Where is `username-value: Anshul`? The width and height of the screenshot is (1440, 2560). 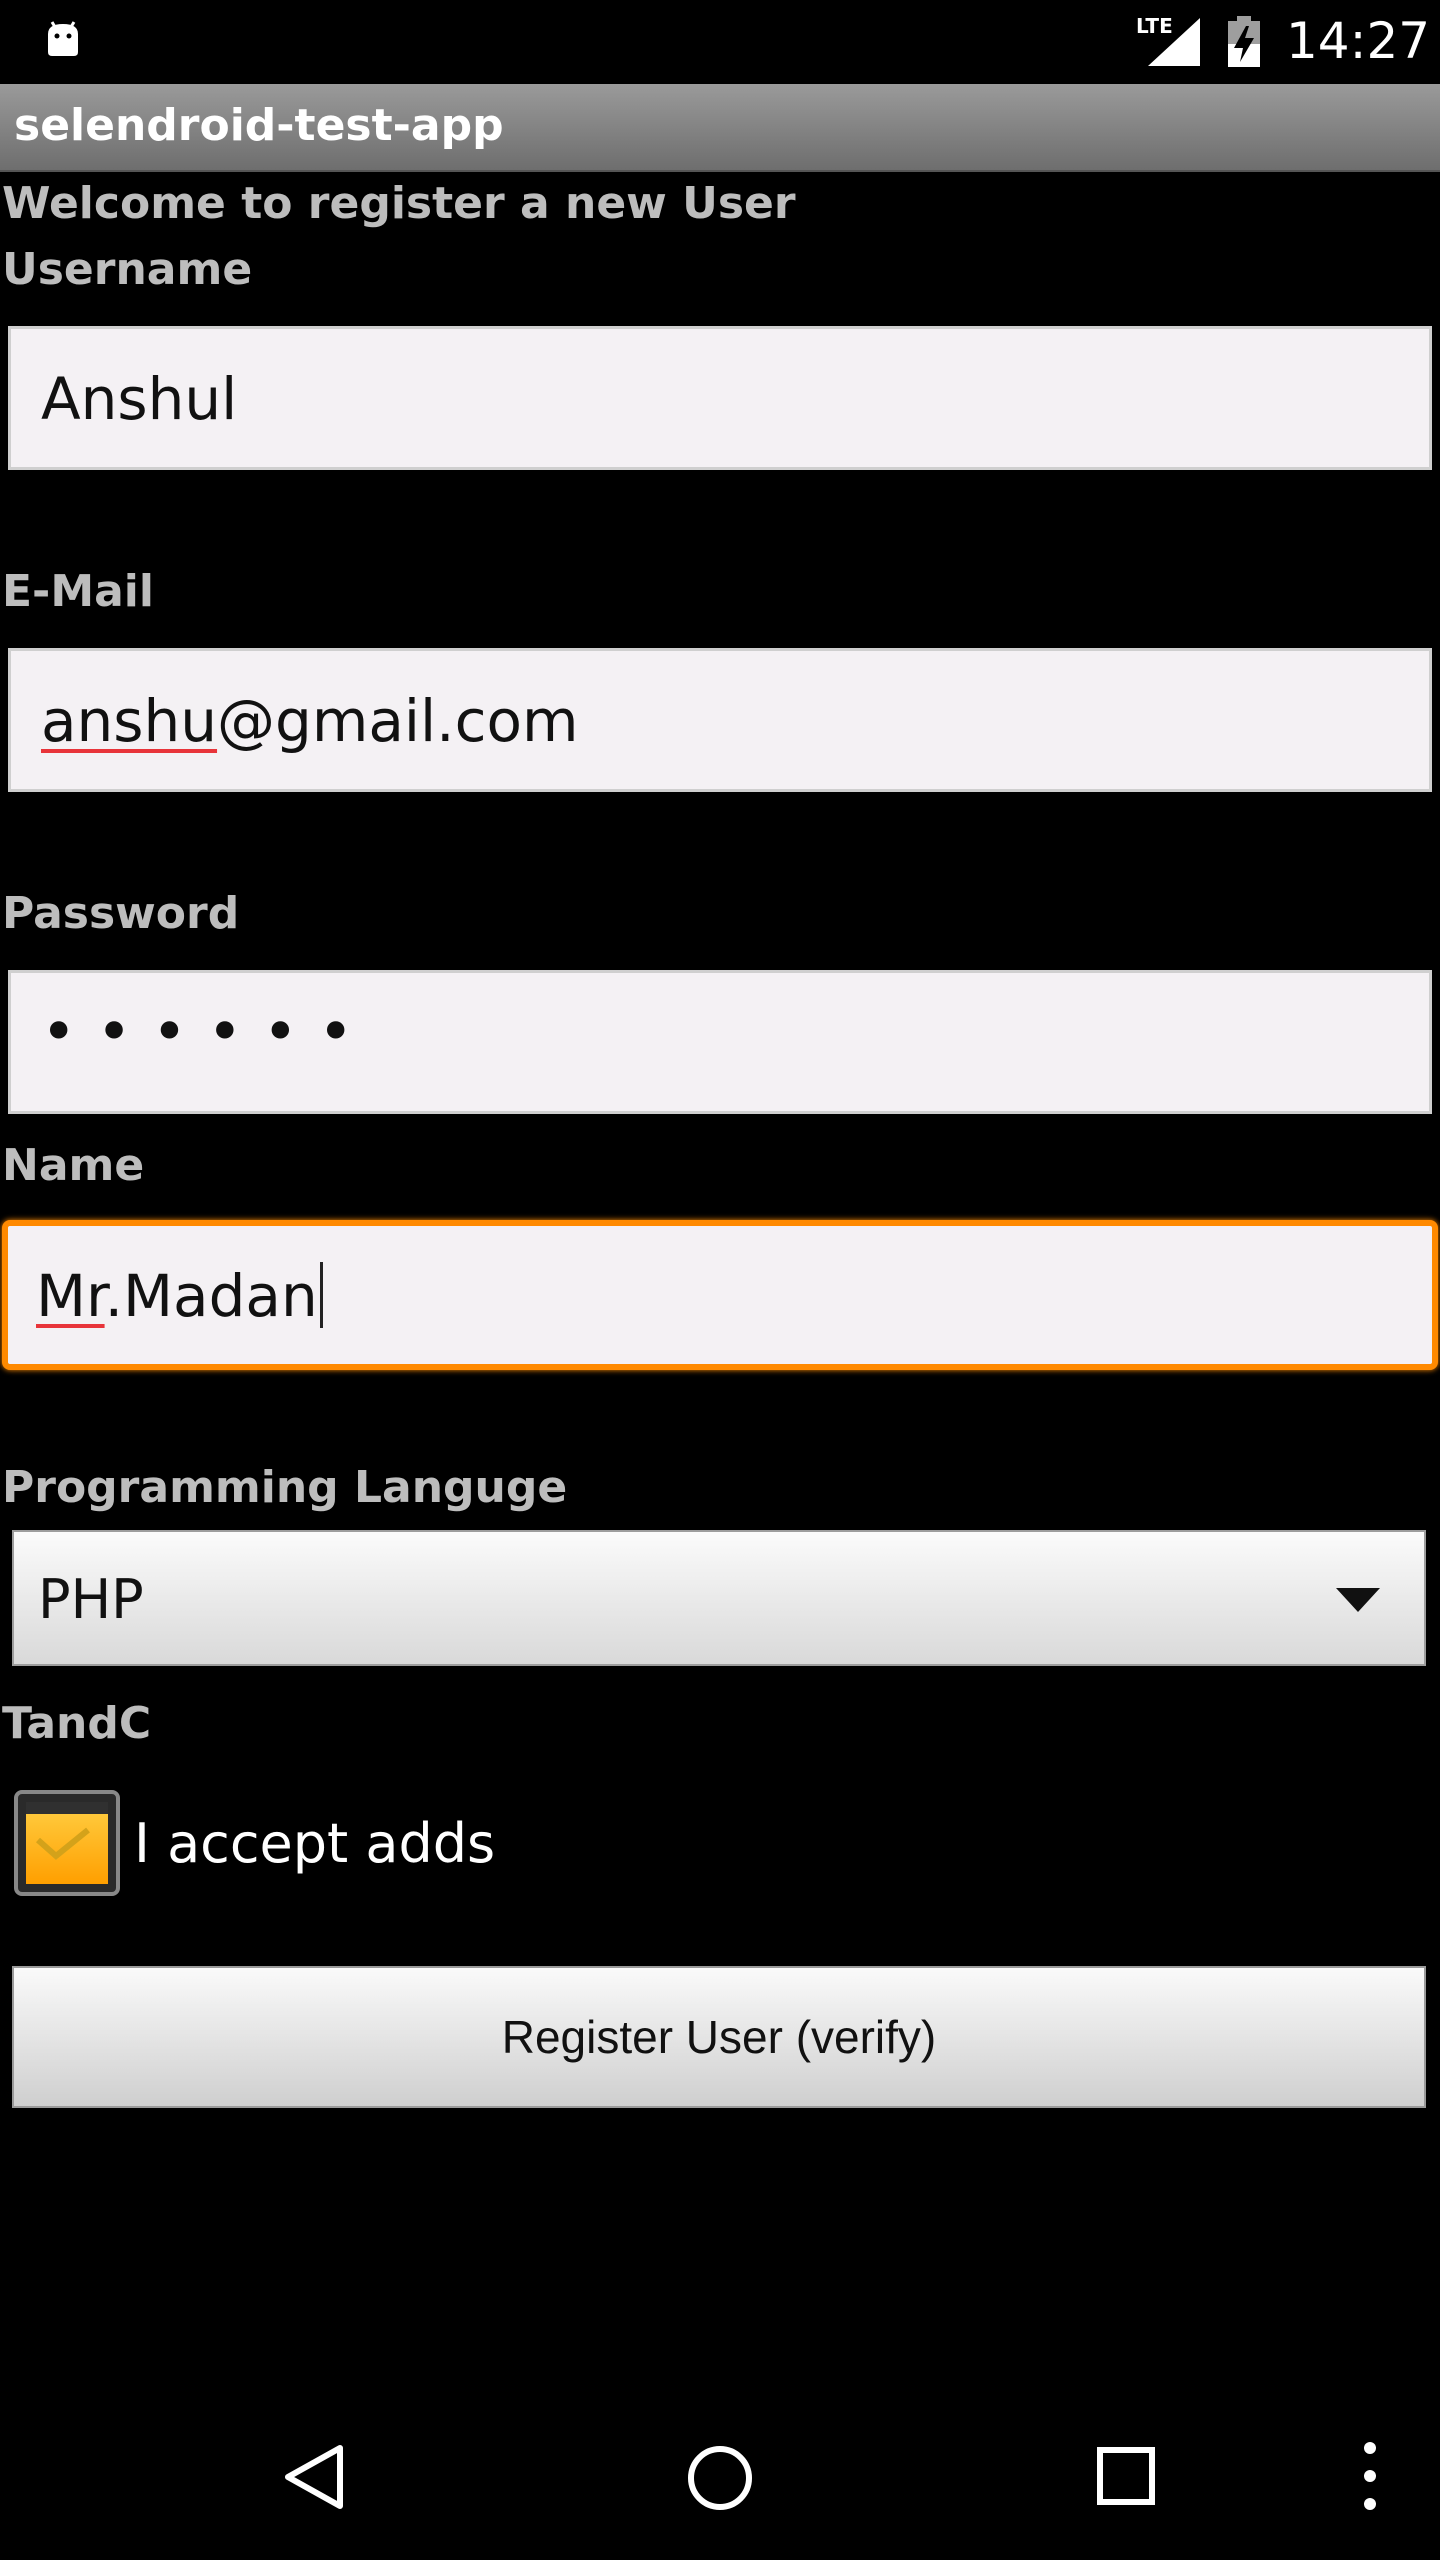 username-value: Anshul is located at coordinates (139, 399).